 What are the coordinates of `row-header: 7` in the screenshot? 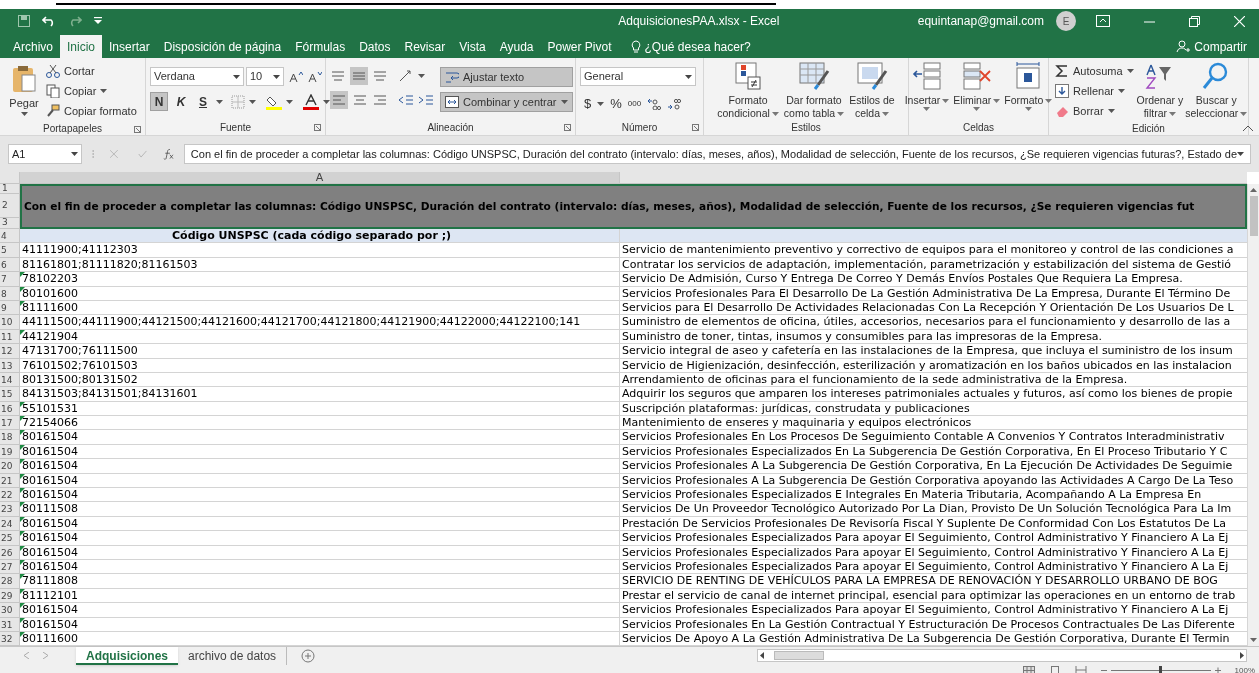 It's located at (10, 279).